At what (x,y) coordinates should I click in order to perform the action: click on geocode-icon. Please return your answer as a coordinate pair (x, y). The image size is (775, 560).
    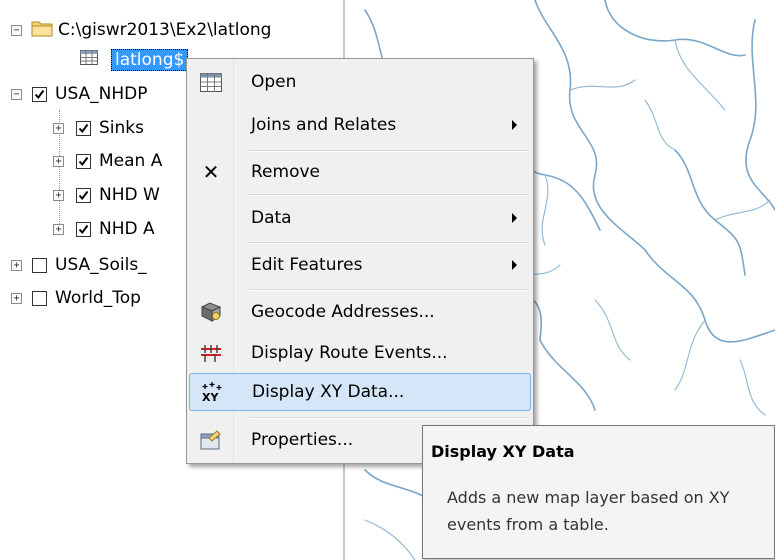
    Looking at the image, I should click on (211, 312).